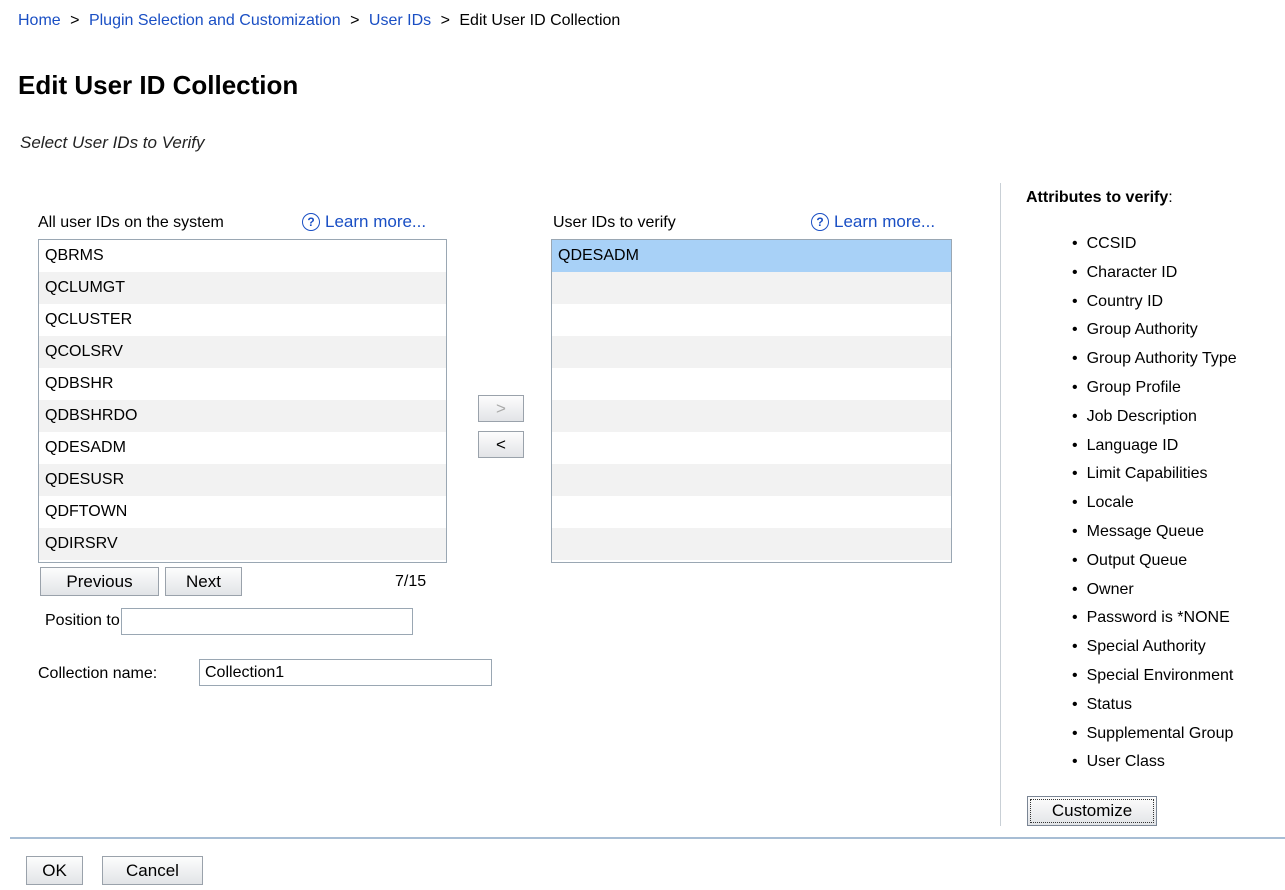 The image size is (1285, 890). Describe the element at coordinates (1154, 359) in the screenshot. I see `attribute-item: Group Authority Type` at that location.